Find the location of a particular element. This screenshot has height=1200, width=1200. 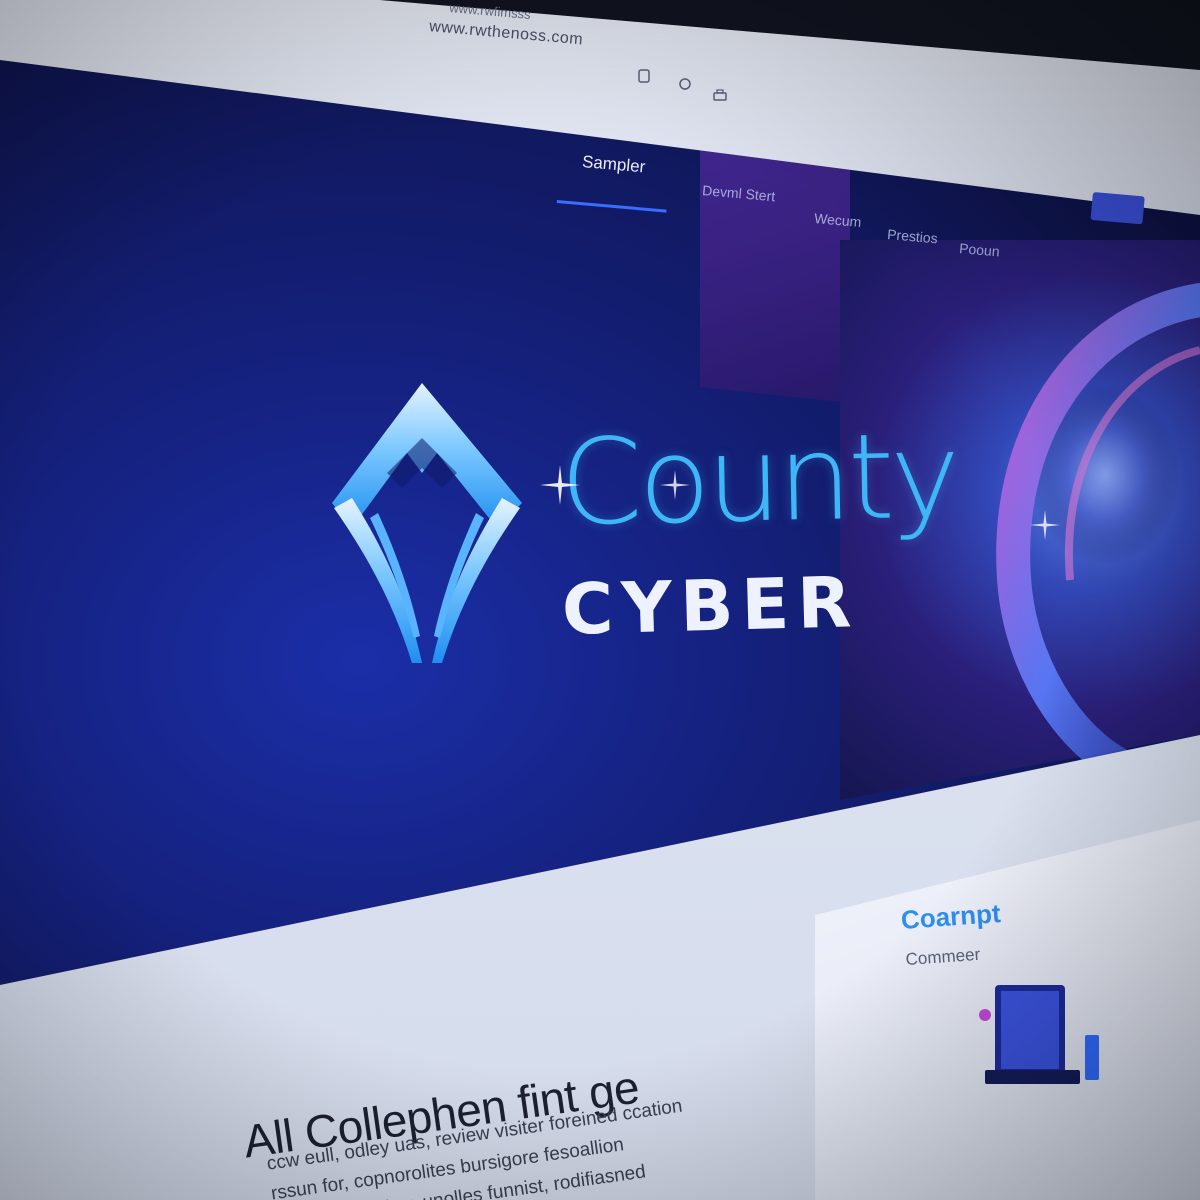

brand-name-county: County is located at coordinates (758, 479).